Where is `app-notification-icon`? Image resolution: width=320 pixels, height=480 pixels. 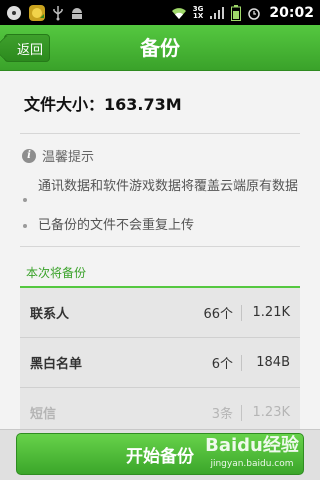
app-notification-icon is located at coordinates (37, 13).